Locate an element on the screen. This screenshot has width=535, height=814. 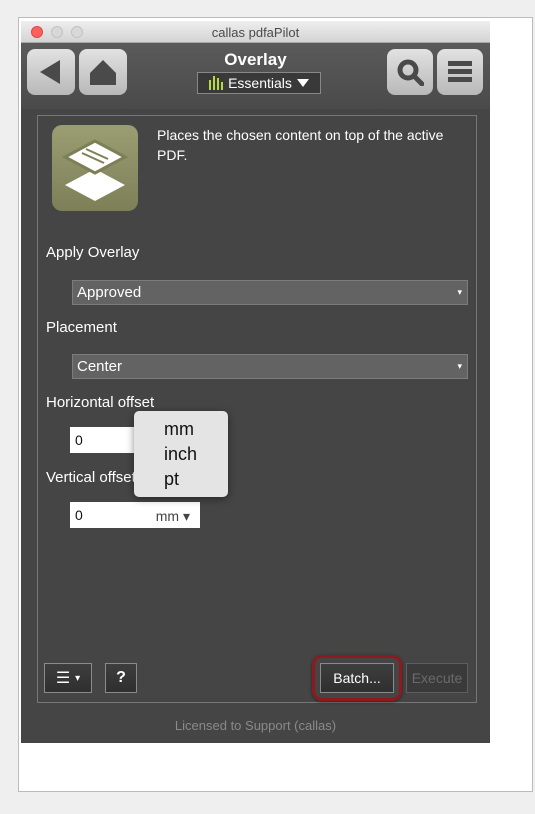
apply-overlay-select: Approved ▾ is located at coordinates (270, 292).